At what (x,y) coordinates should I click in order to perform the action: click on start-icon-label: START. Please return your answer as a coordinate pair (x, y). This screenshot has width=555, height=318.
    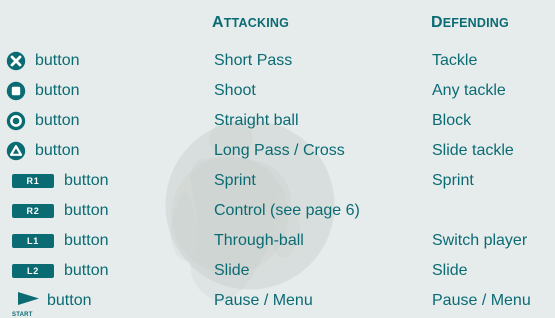
    Looking at the image, I should click on (22, 315).